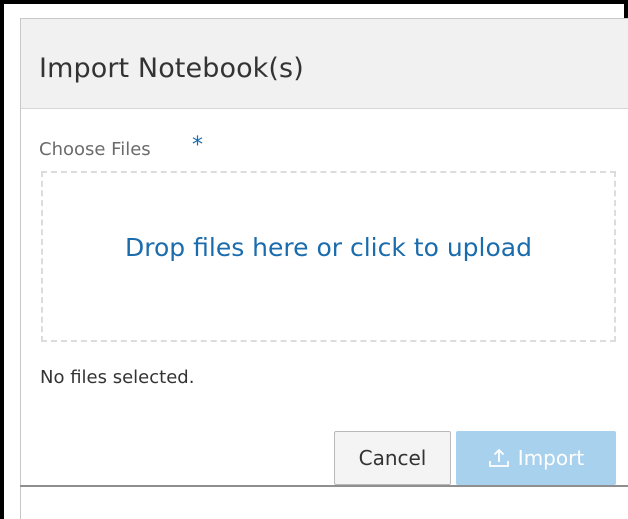 The image size is (628, 519). What do you see at coordinates (197, 145) in the screenshot?
I see `required-marker: *` at bounding box center [197, 145].